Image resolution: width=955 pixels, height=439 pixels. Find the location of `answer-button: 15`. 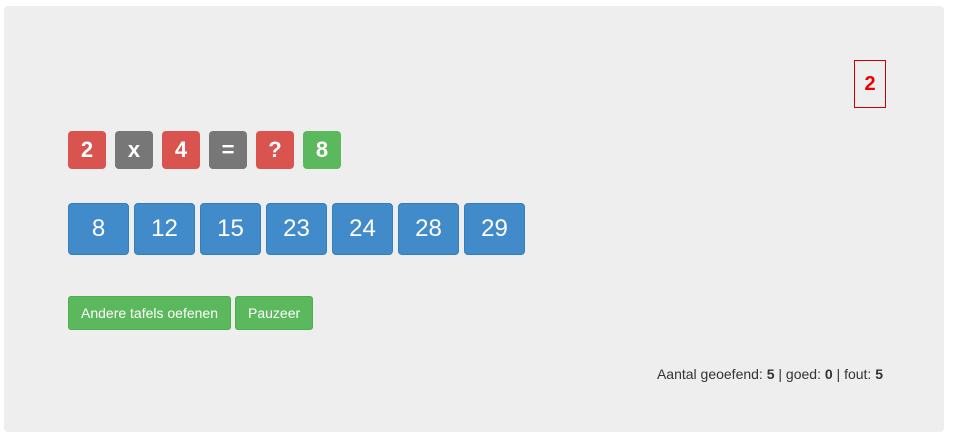

answer-button: 15 is located at coordinates (230, 229).